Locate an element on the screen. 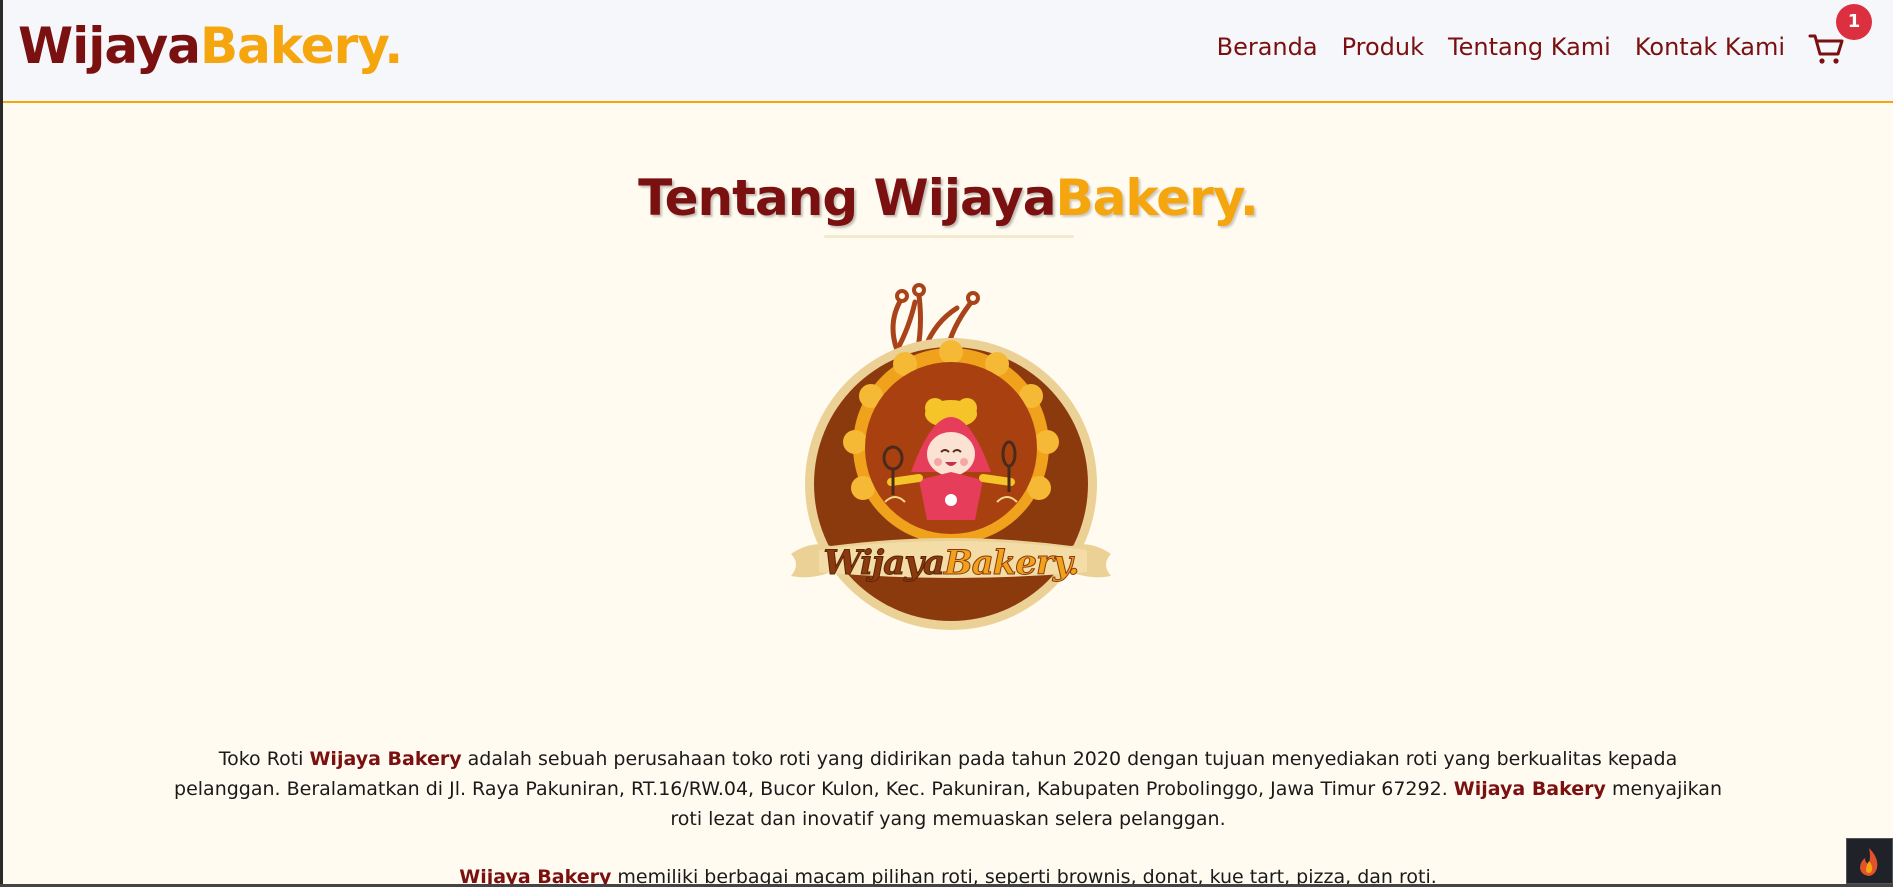  fire-button is located at coordinates (1869, 861).